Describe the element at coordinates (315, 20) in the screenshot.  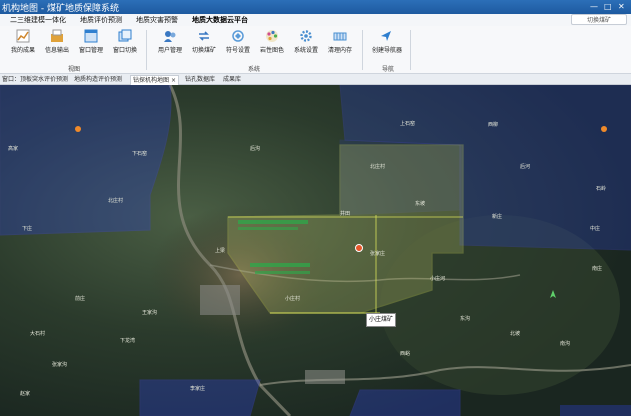
I see `menu-bar: 二三维建模一体化 地质评价预测 地质灾害预警 地质大数据云平台 切换煤矿` at that location.